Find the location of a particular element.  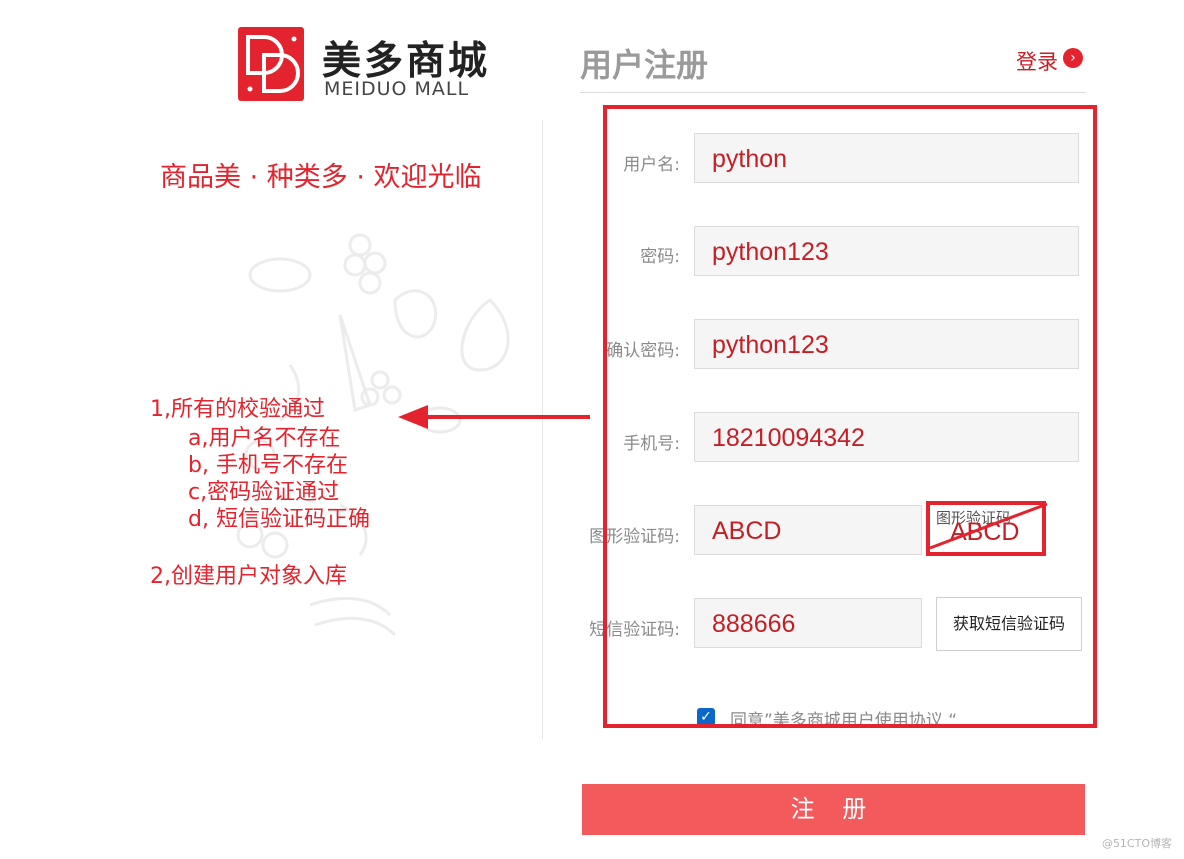

username-label: 用户名: is located at coordinates (651, 165).